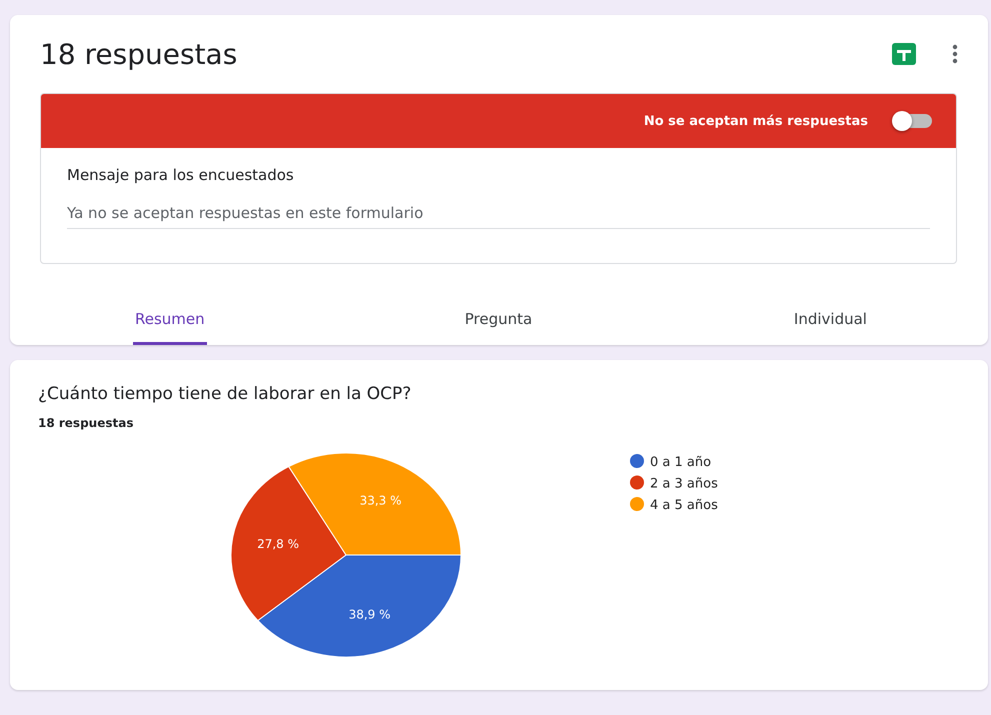  Describe the element at coordinates (225, 394) in the screenshot. I see `question-title: ¿Cuánto tiempo tiene de laborar en la OCP?` at that location.